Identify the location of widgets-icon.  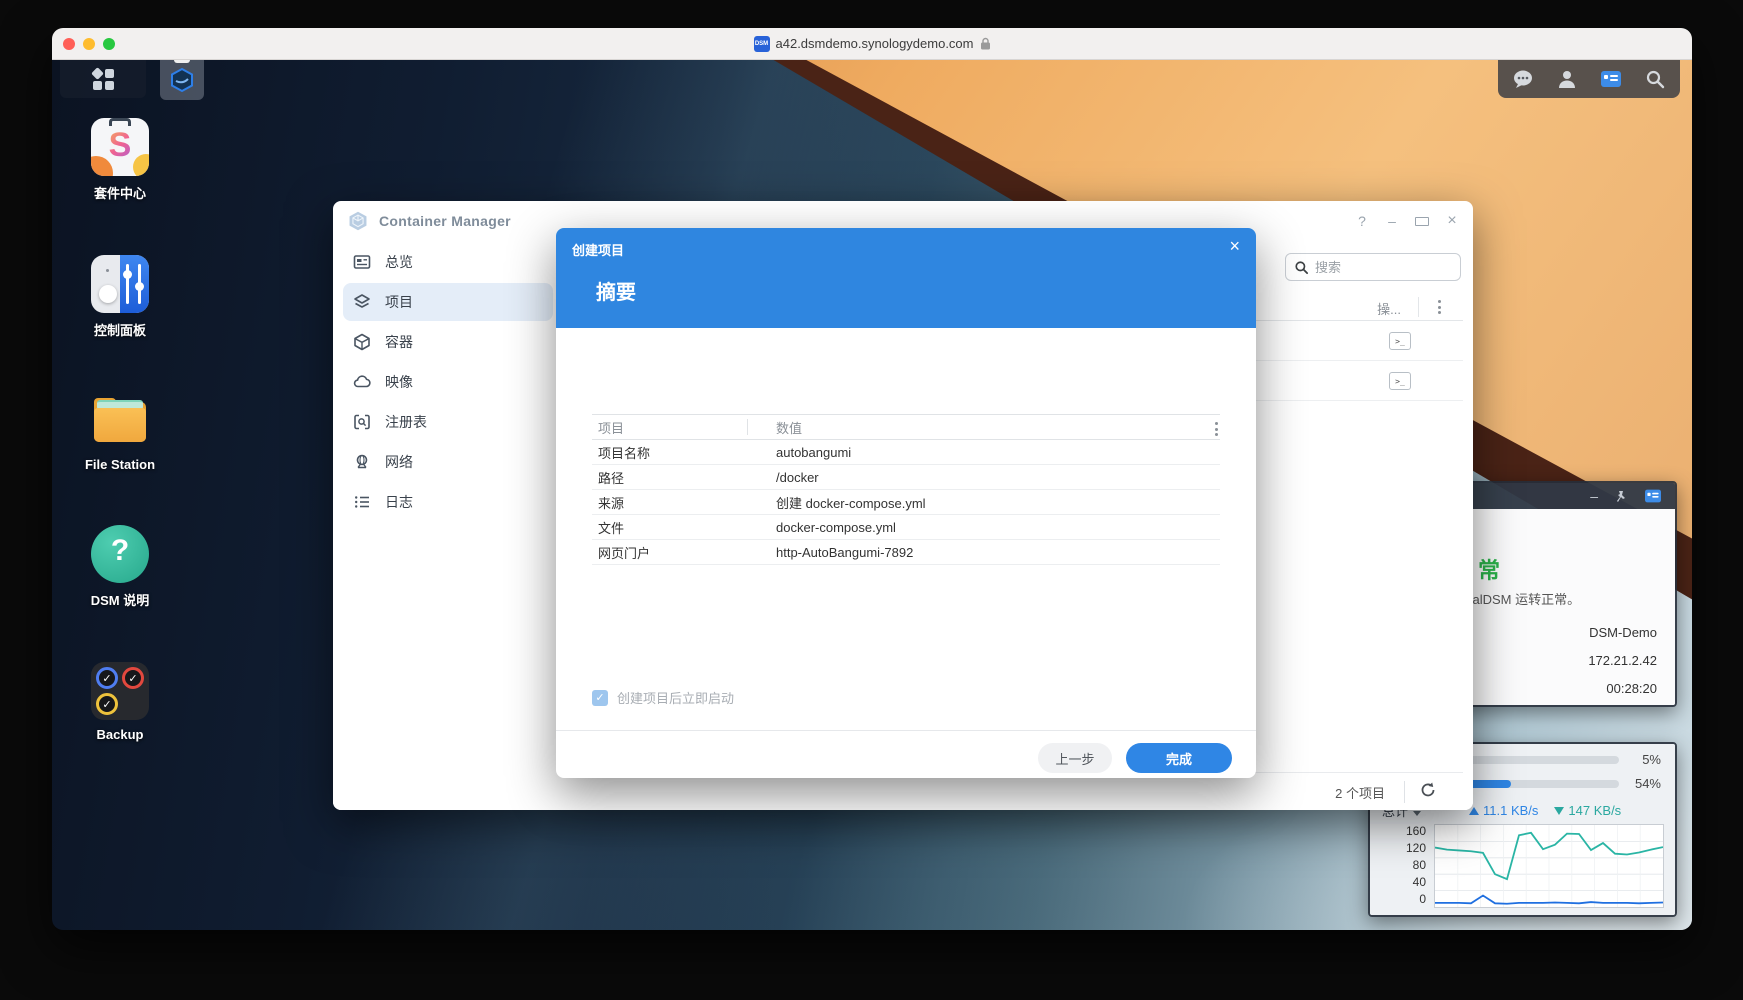
(1611, 79).